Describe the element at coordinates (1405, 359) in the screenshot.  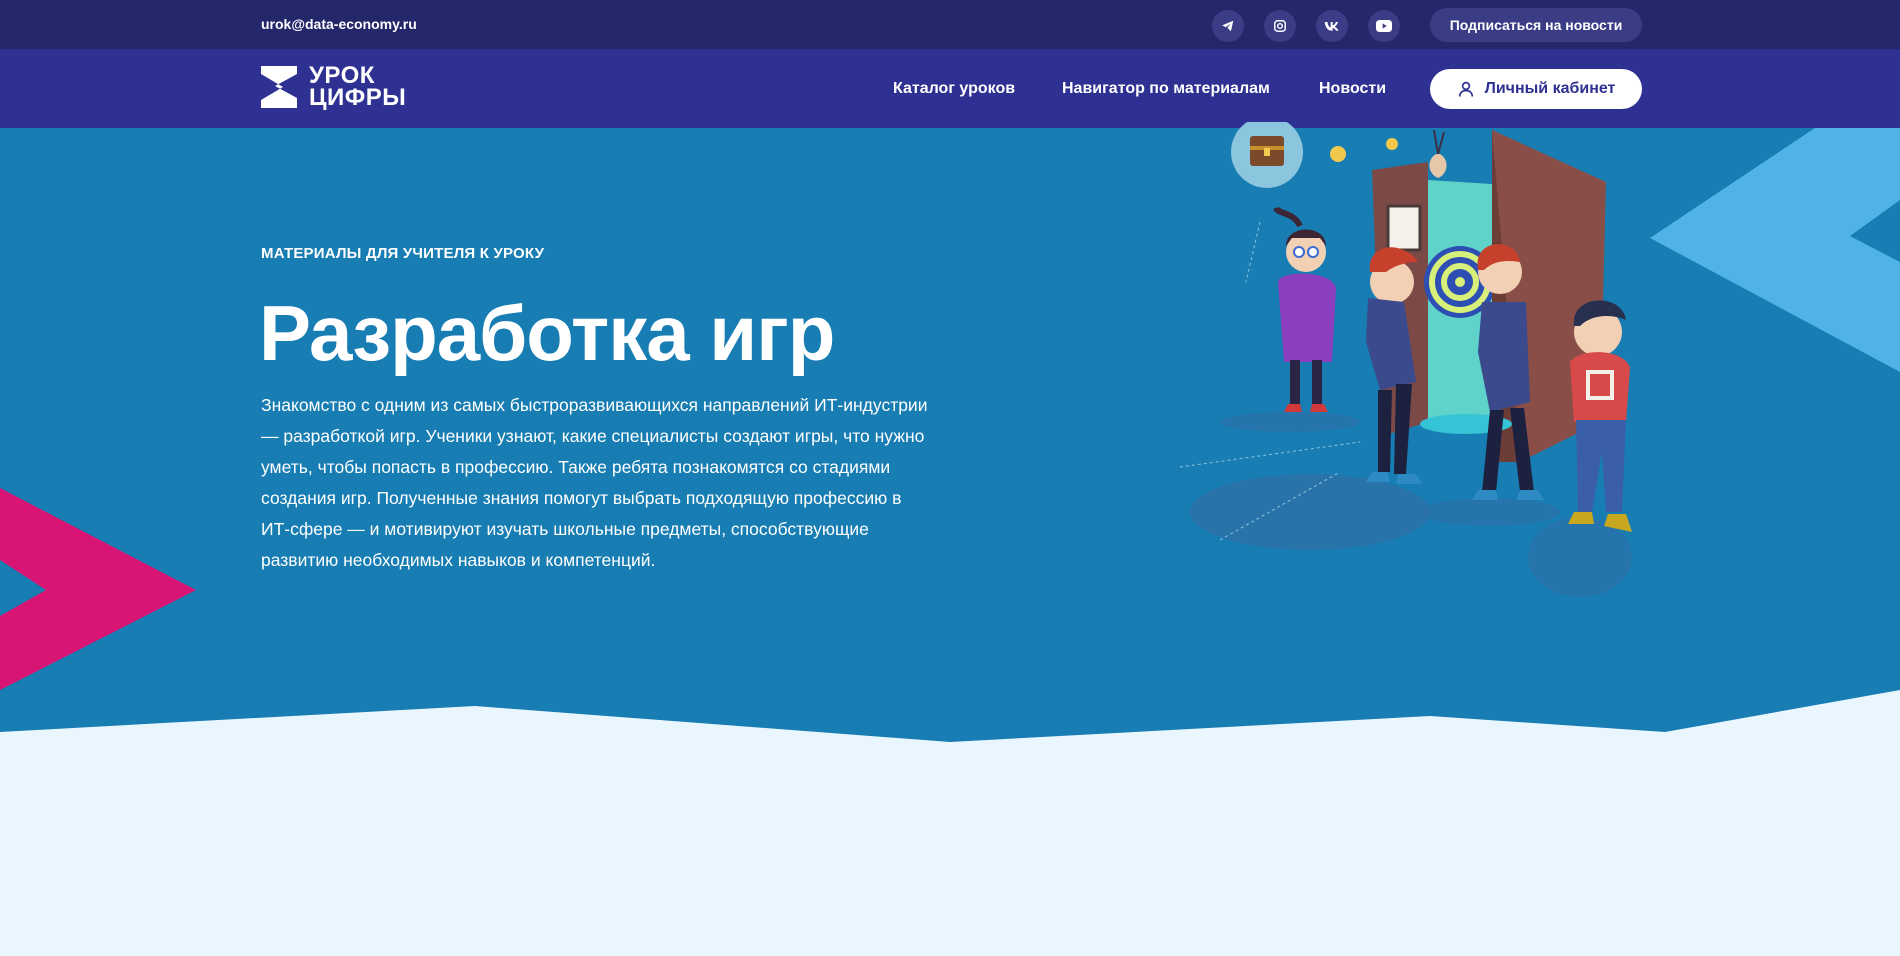
I see `hero-illustration` at that location.